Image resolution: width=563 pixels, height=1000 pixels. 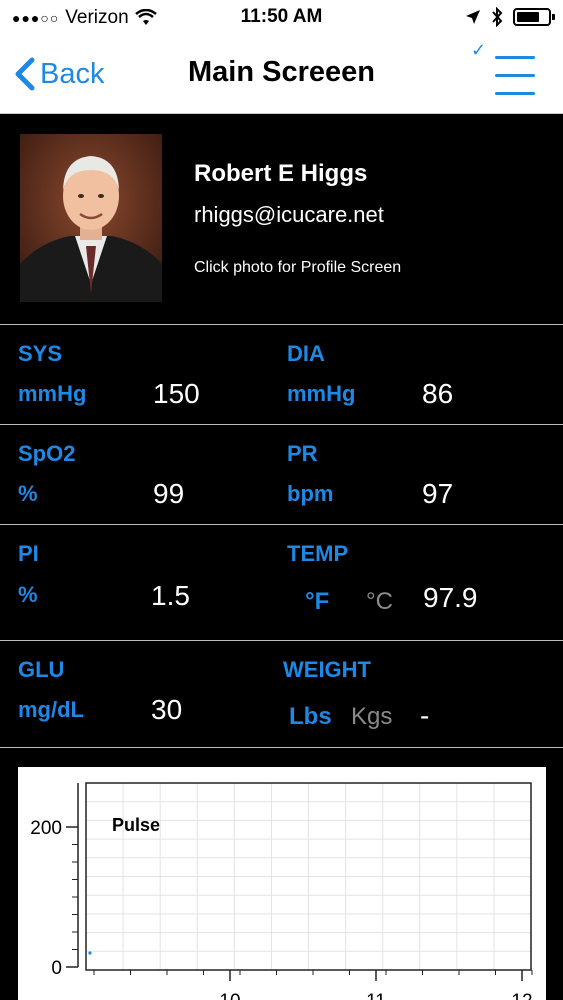 What do you see at coordinates (510, 17) in the screenshot?
I see `status-right` at bounding box center [510, 17].